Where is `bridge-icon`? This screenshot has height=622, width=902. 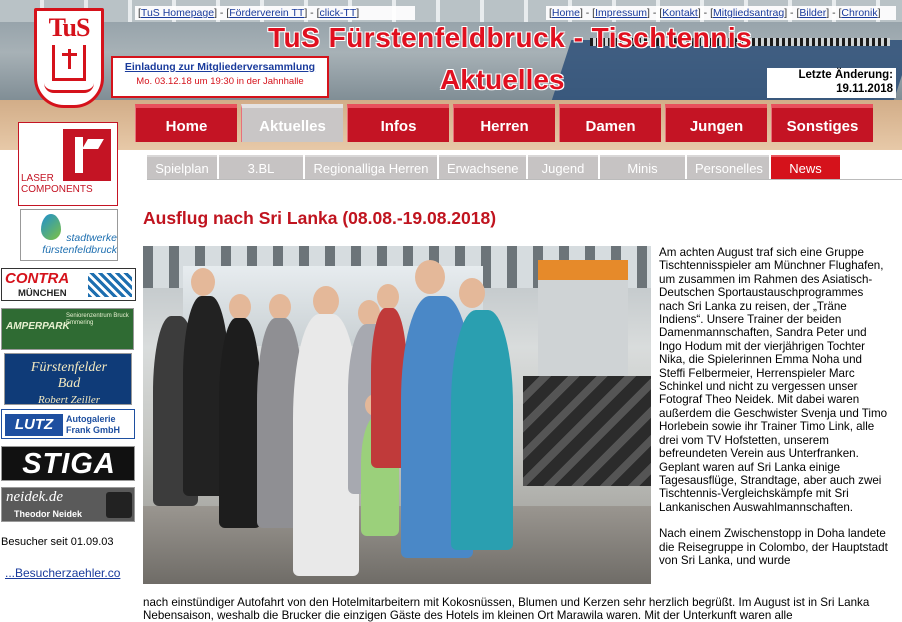
bridge-icon is located at coordinates (69, 88).